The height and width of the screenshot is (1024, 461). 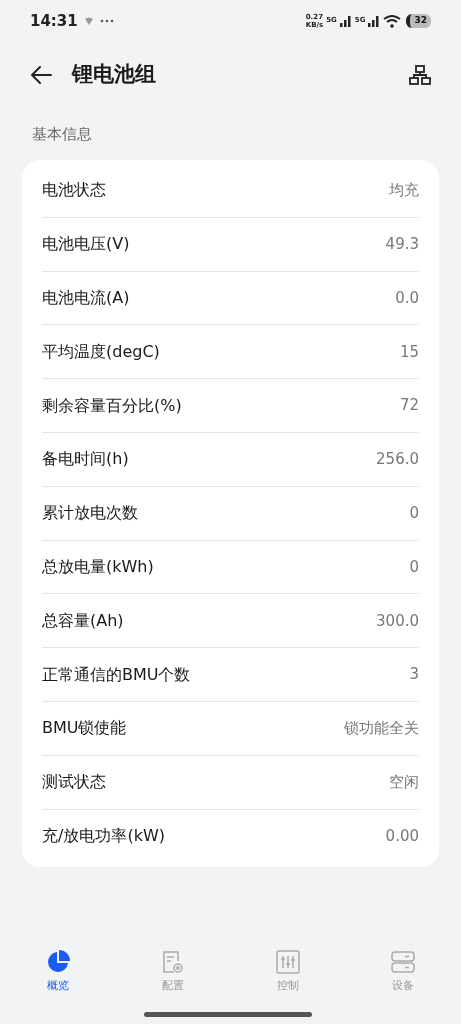 What do you see at coordinates (83, 620) in the screenshot?
I see `row-label: 总容量(Ah)` at bounding box center [83, 620].